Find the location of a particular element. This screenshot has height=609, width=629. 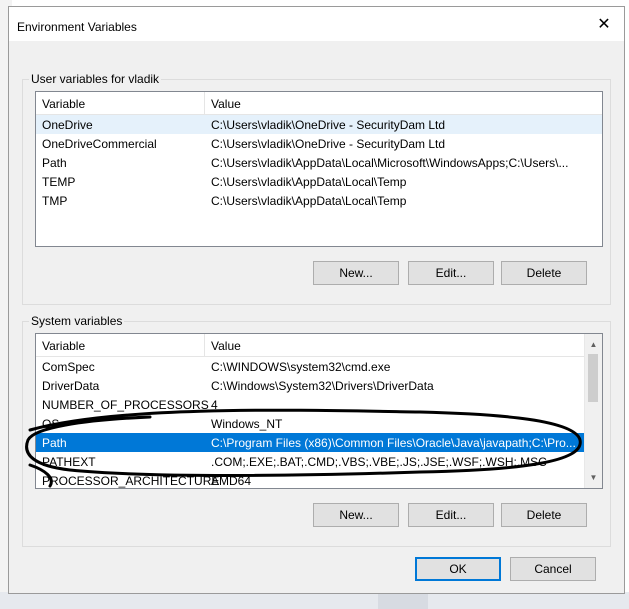

cancel-button: Cancel is located at coordinates (553, 569).